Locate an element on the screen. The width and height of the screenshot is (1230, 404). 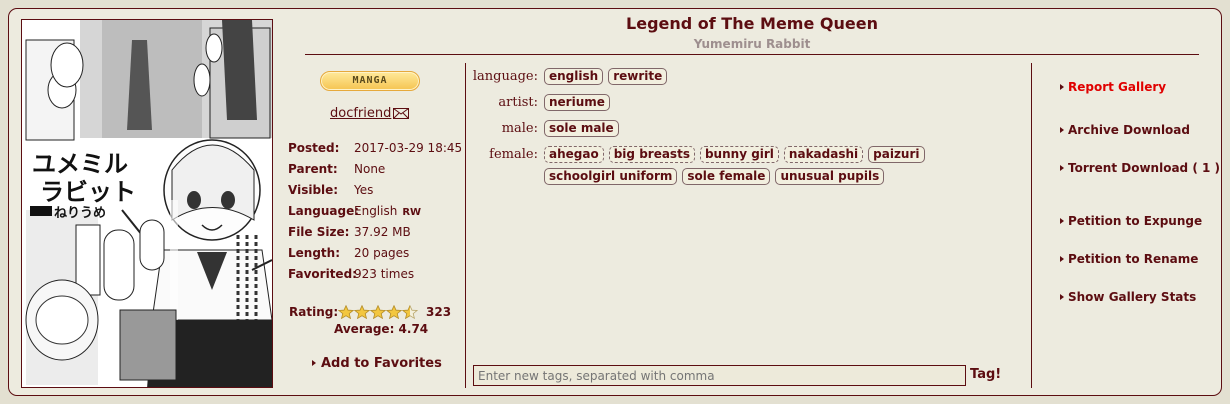
info-key: File Size: is located at coordinates (319, 232).